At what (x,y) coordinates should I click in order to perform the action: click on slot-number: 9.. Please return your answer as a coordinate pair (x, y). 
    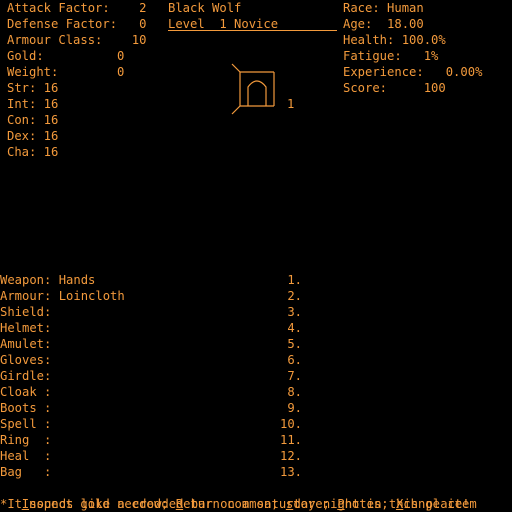
    Looking at the image, I should click on (294, 408).